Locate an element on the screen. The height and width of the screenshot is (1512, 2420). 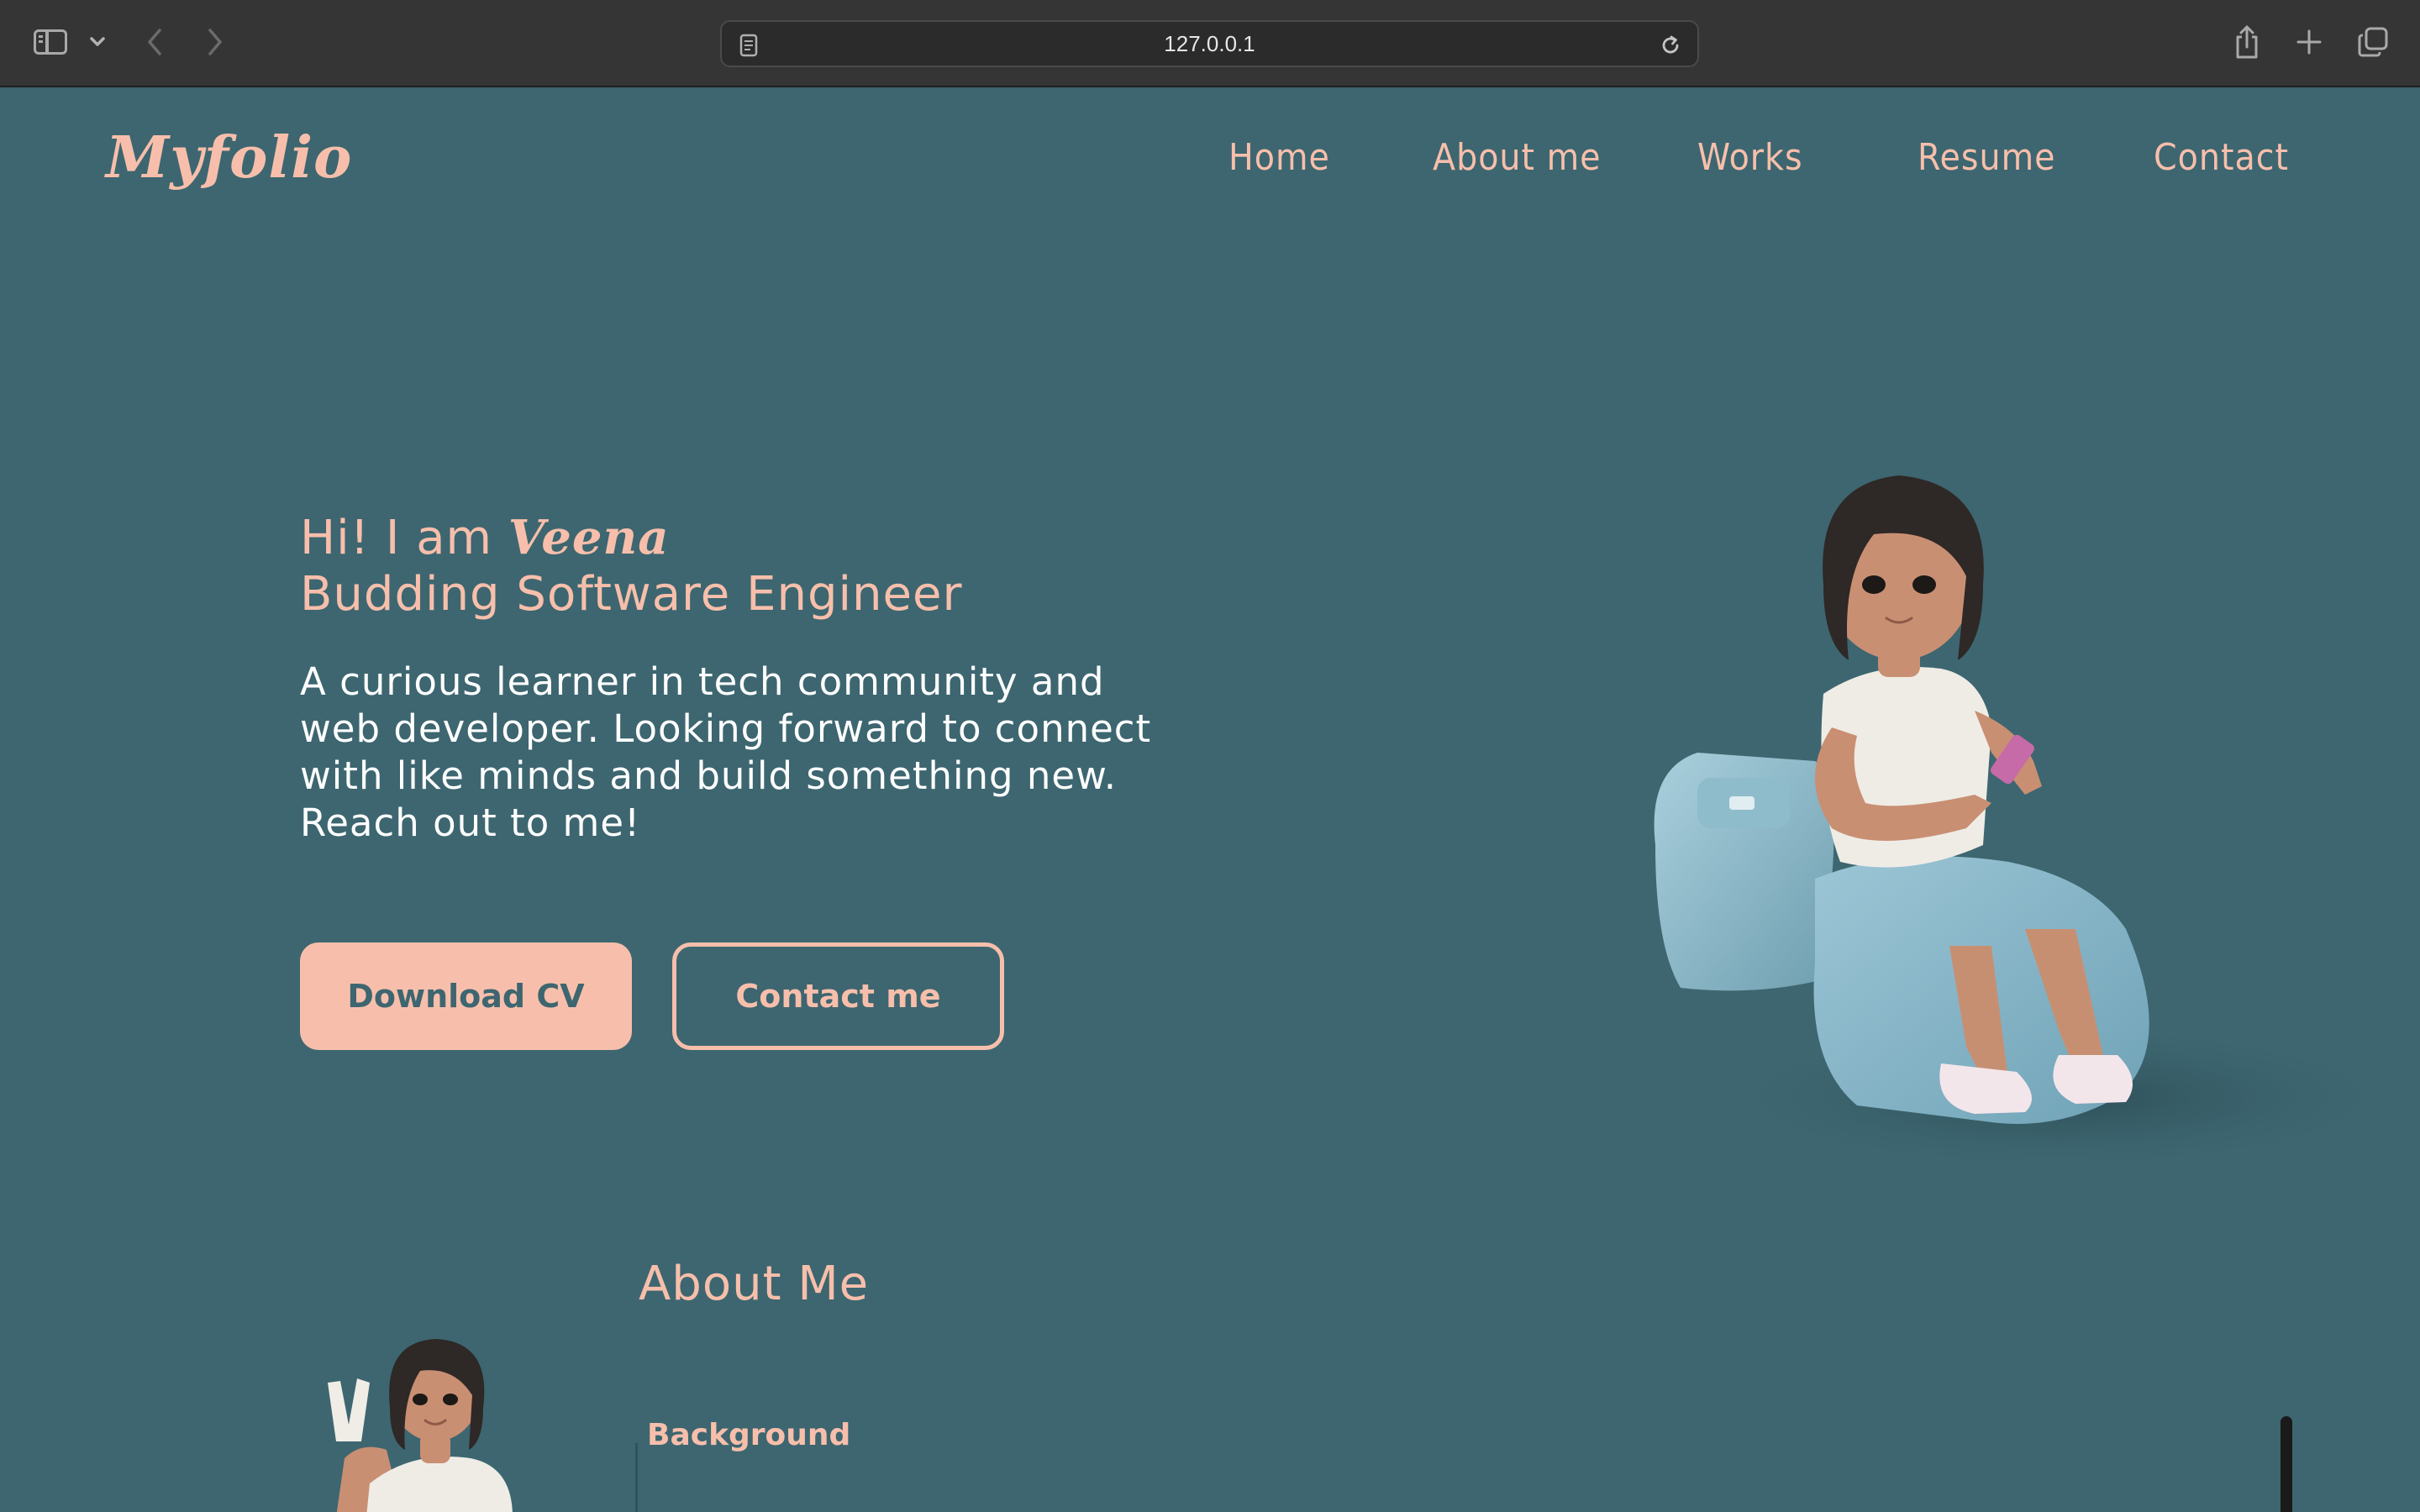
browser-toolbar: 127.0.0.1 is located at coordinates (1210, 43).